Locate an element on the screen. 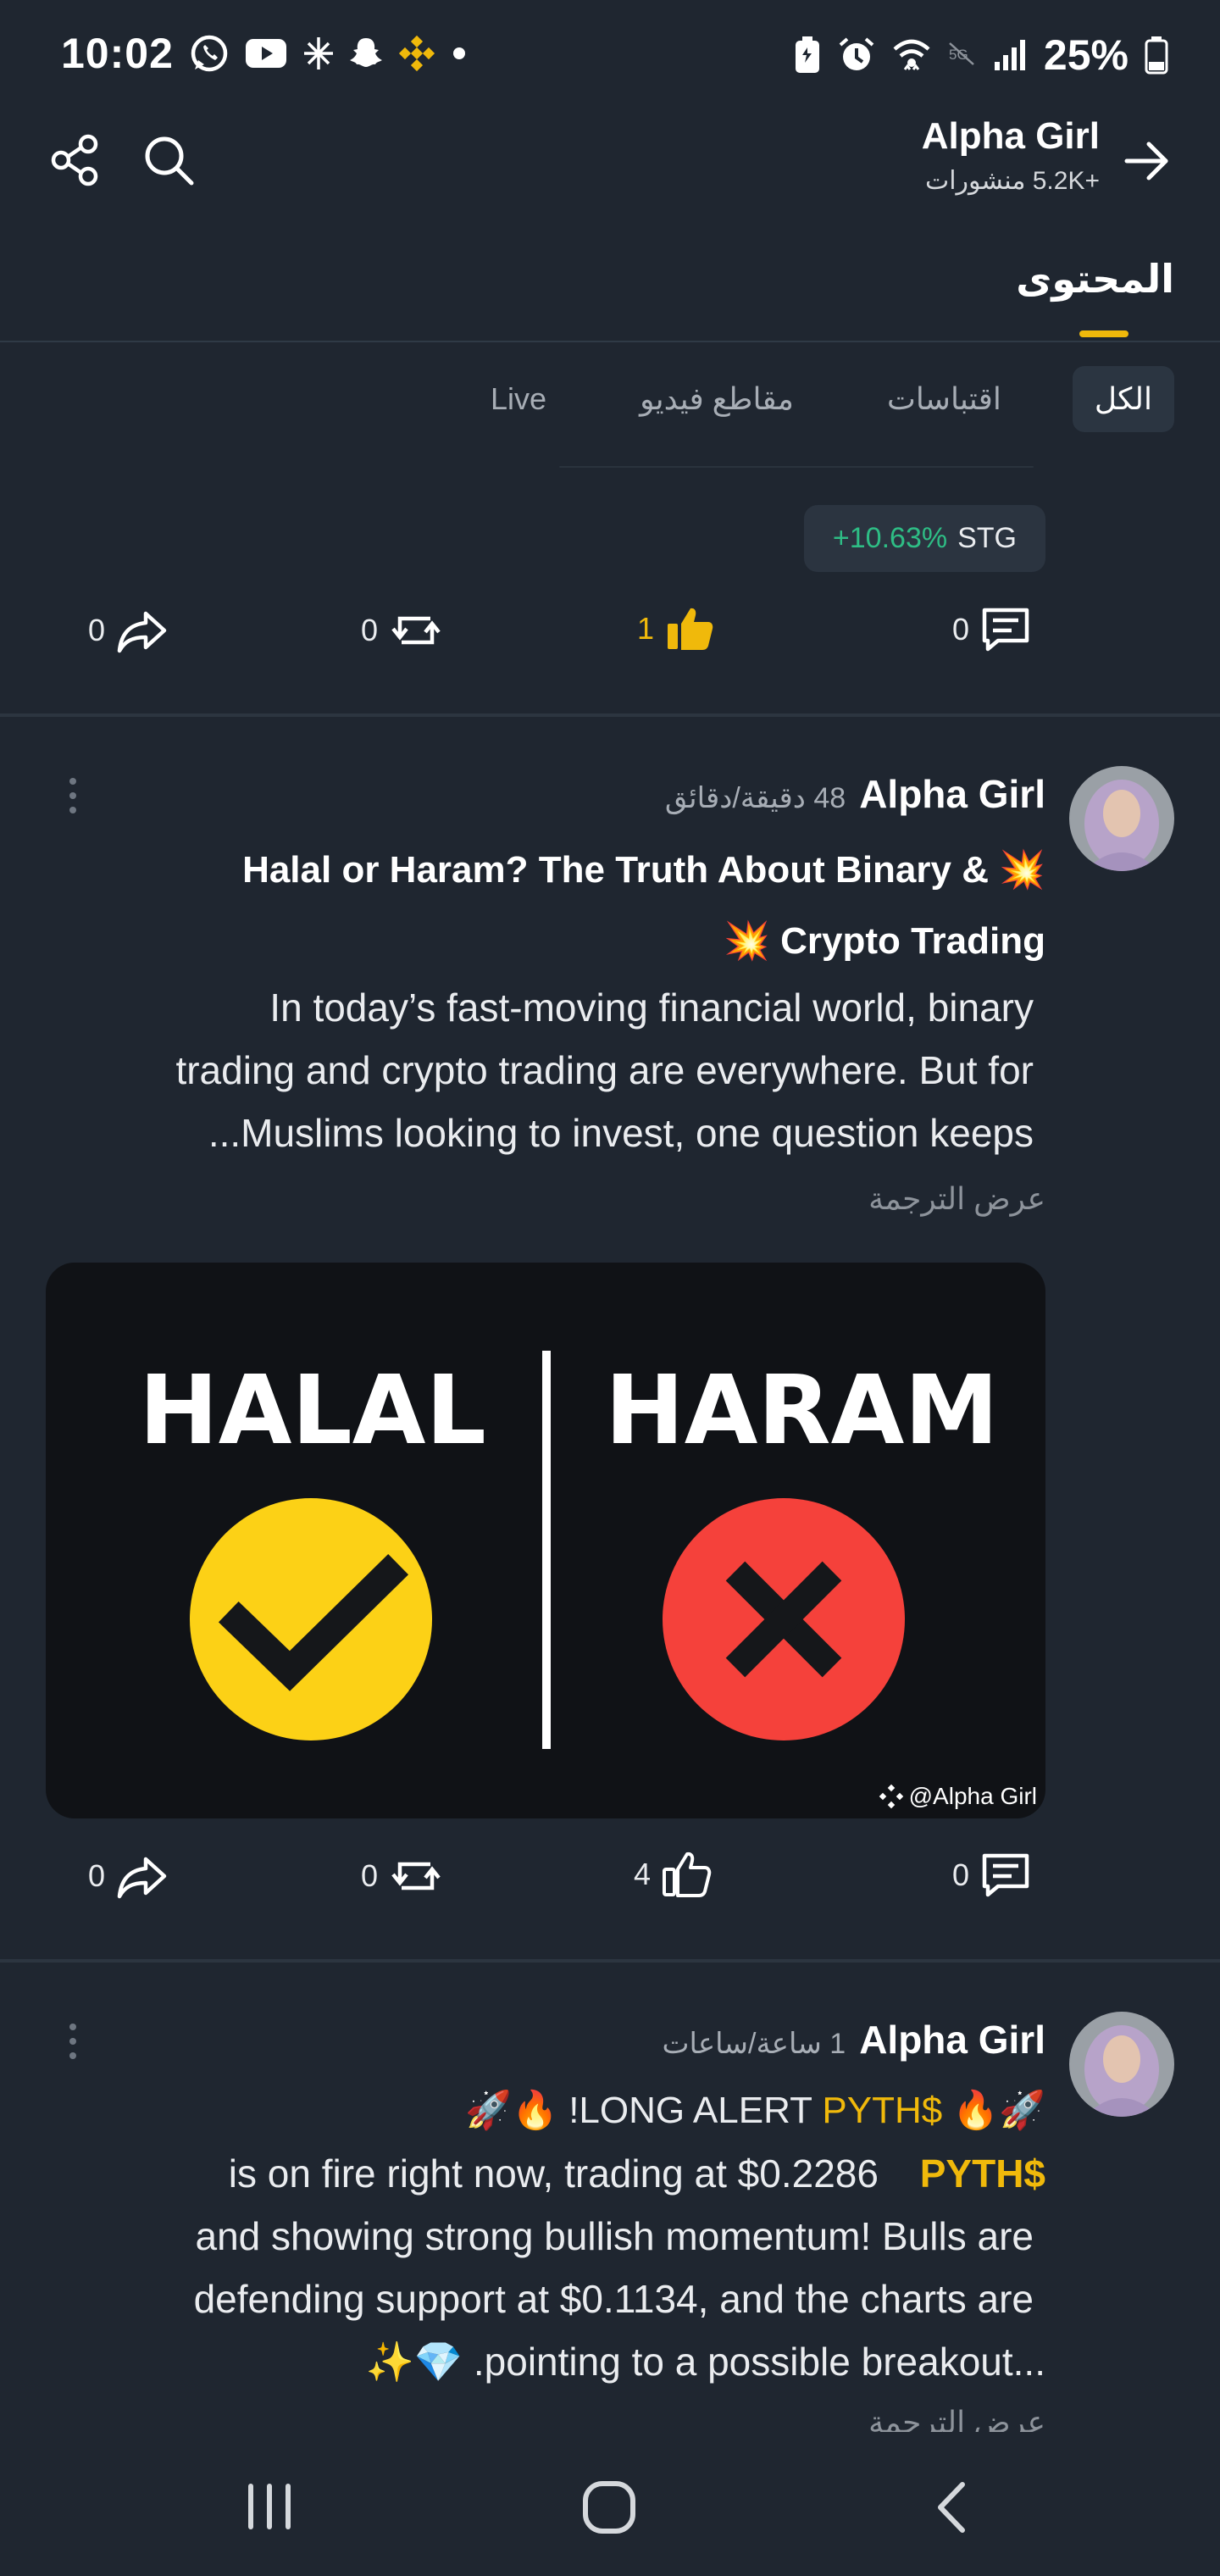  notification-icons is located at coordinates (328, 53).